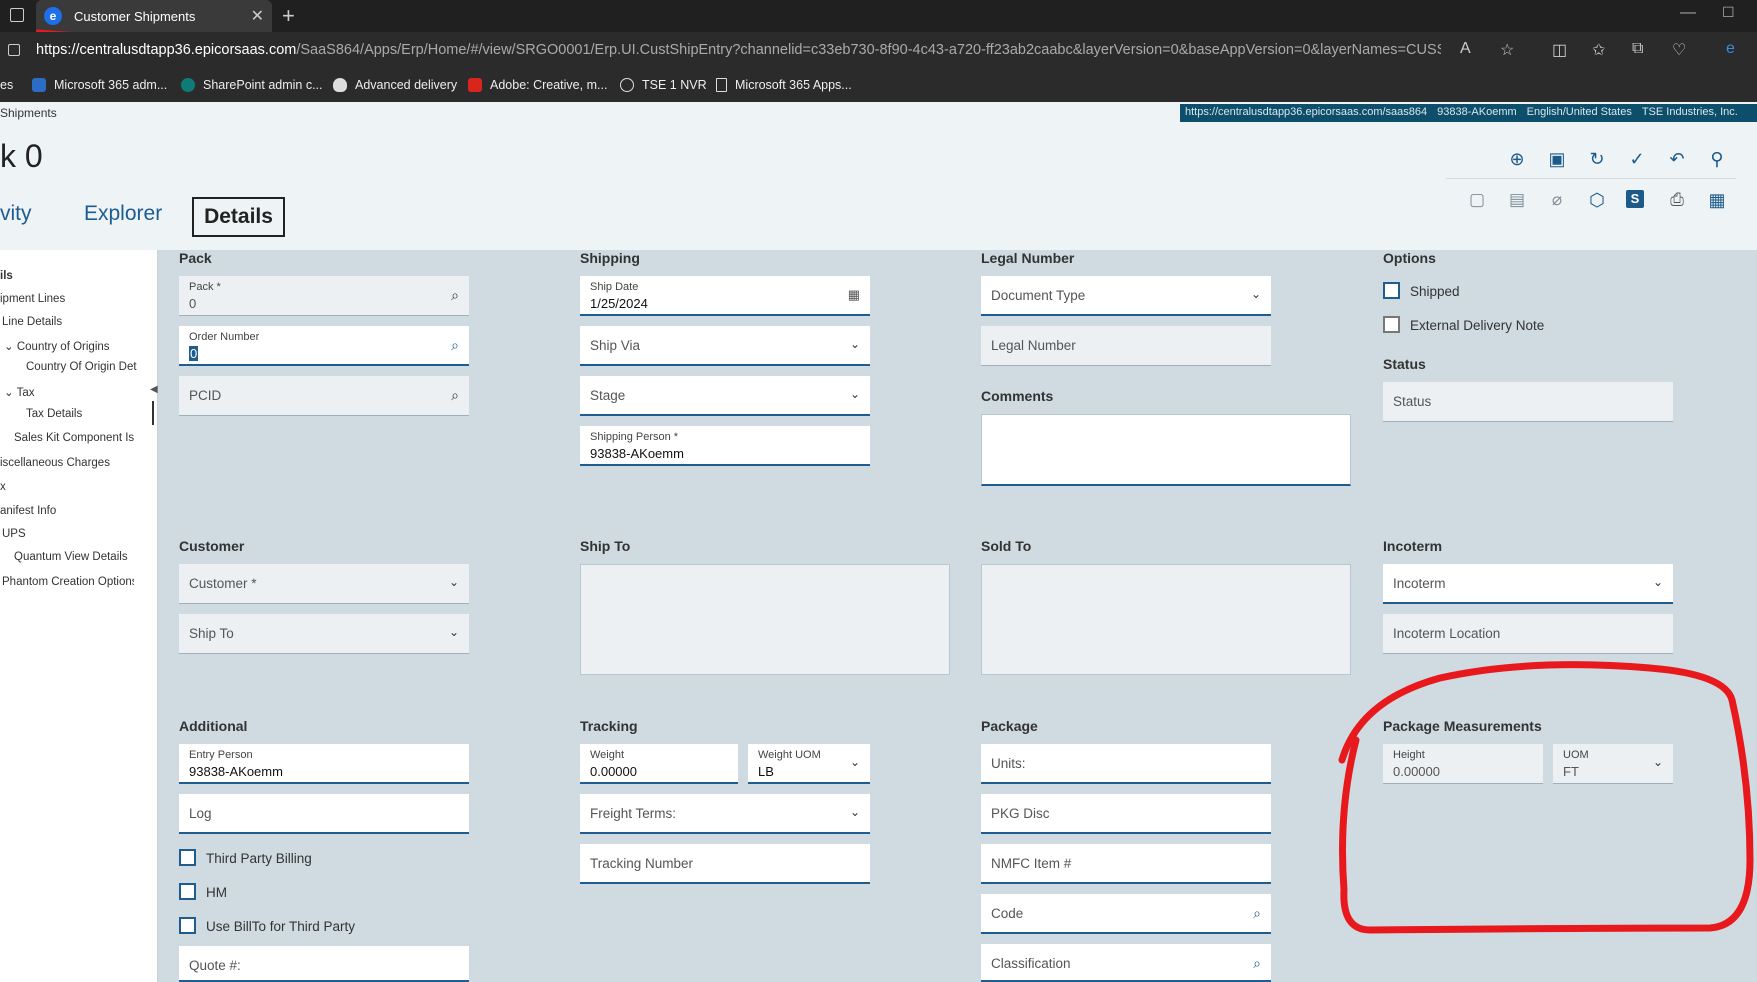 This screenshot has height=982, width=1757. I want to click on hm-checkbox, so click(187, 891).